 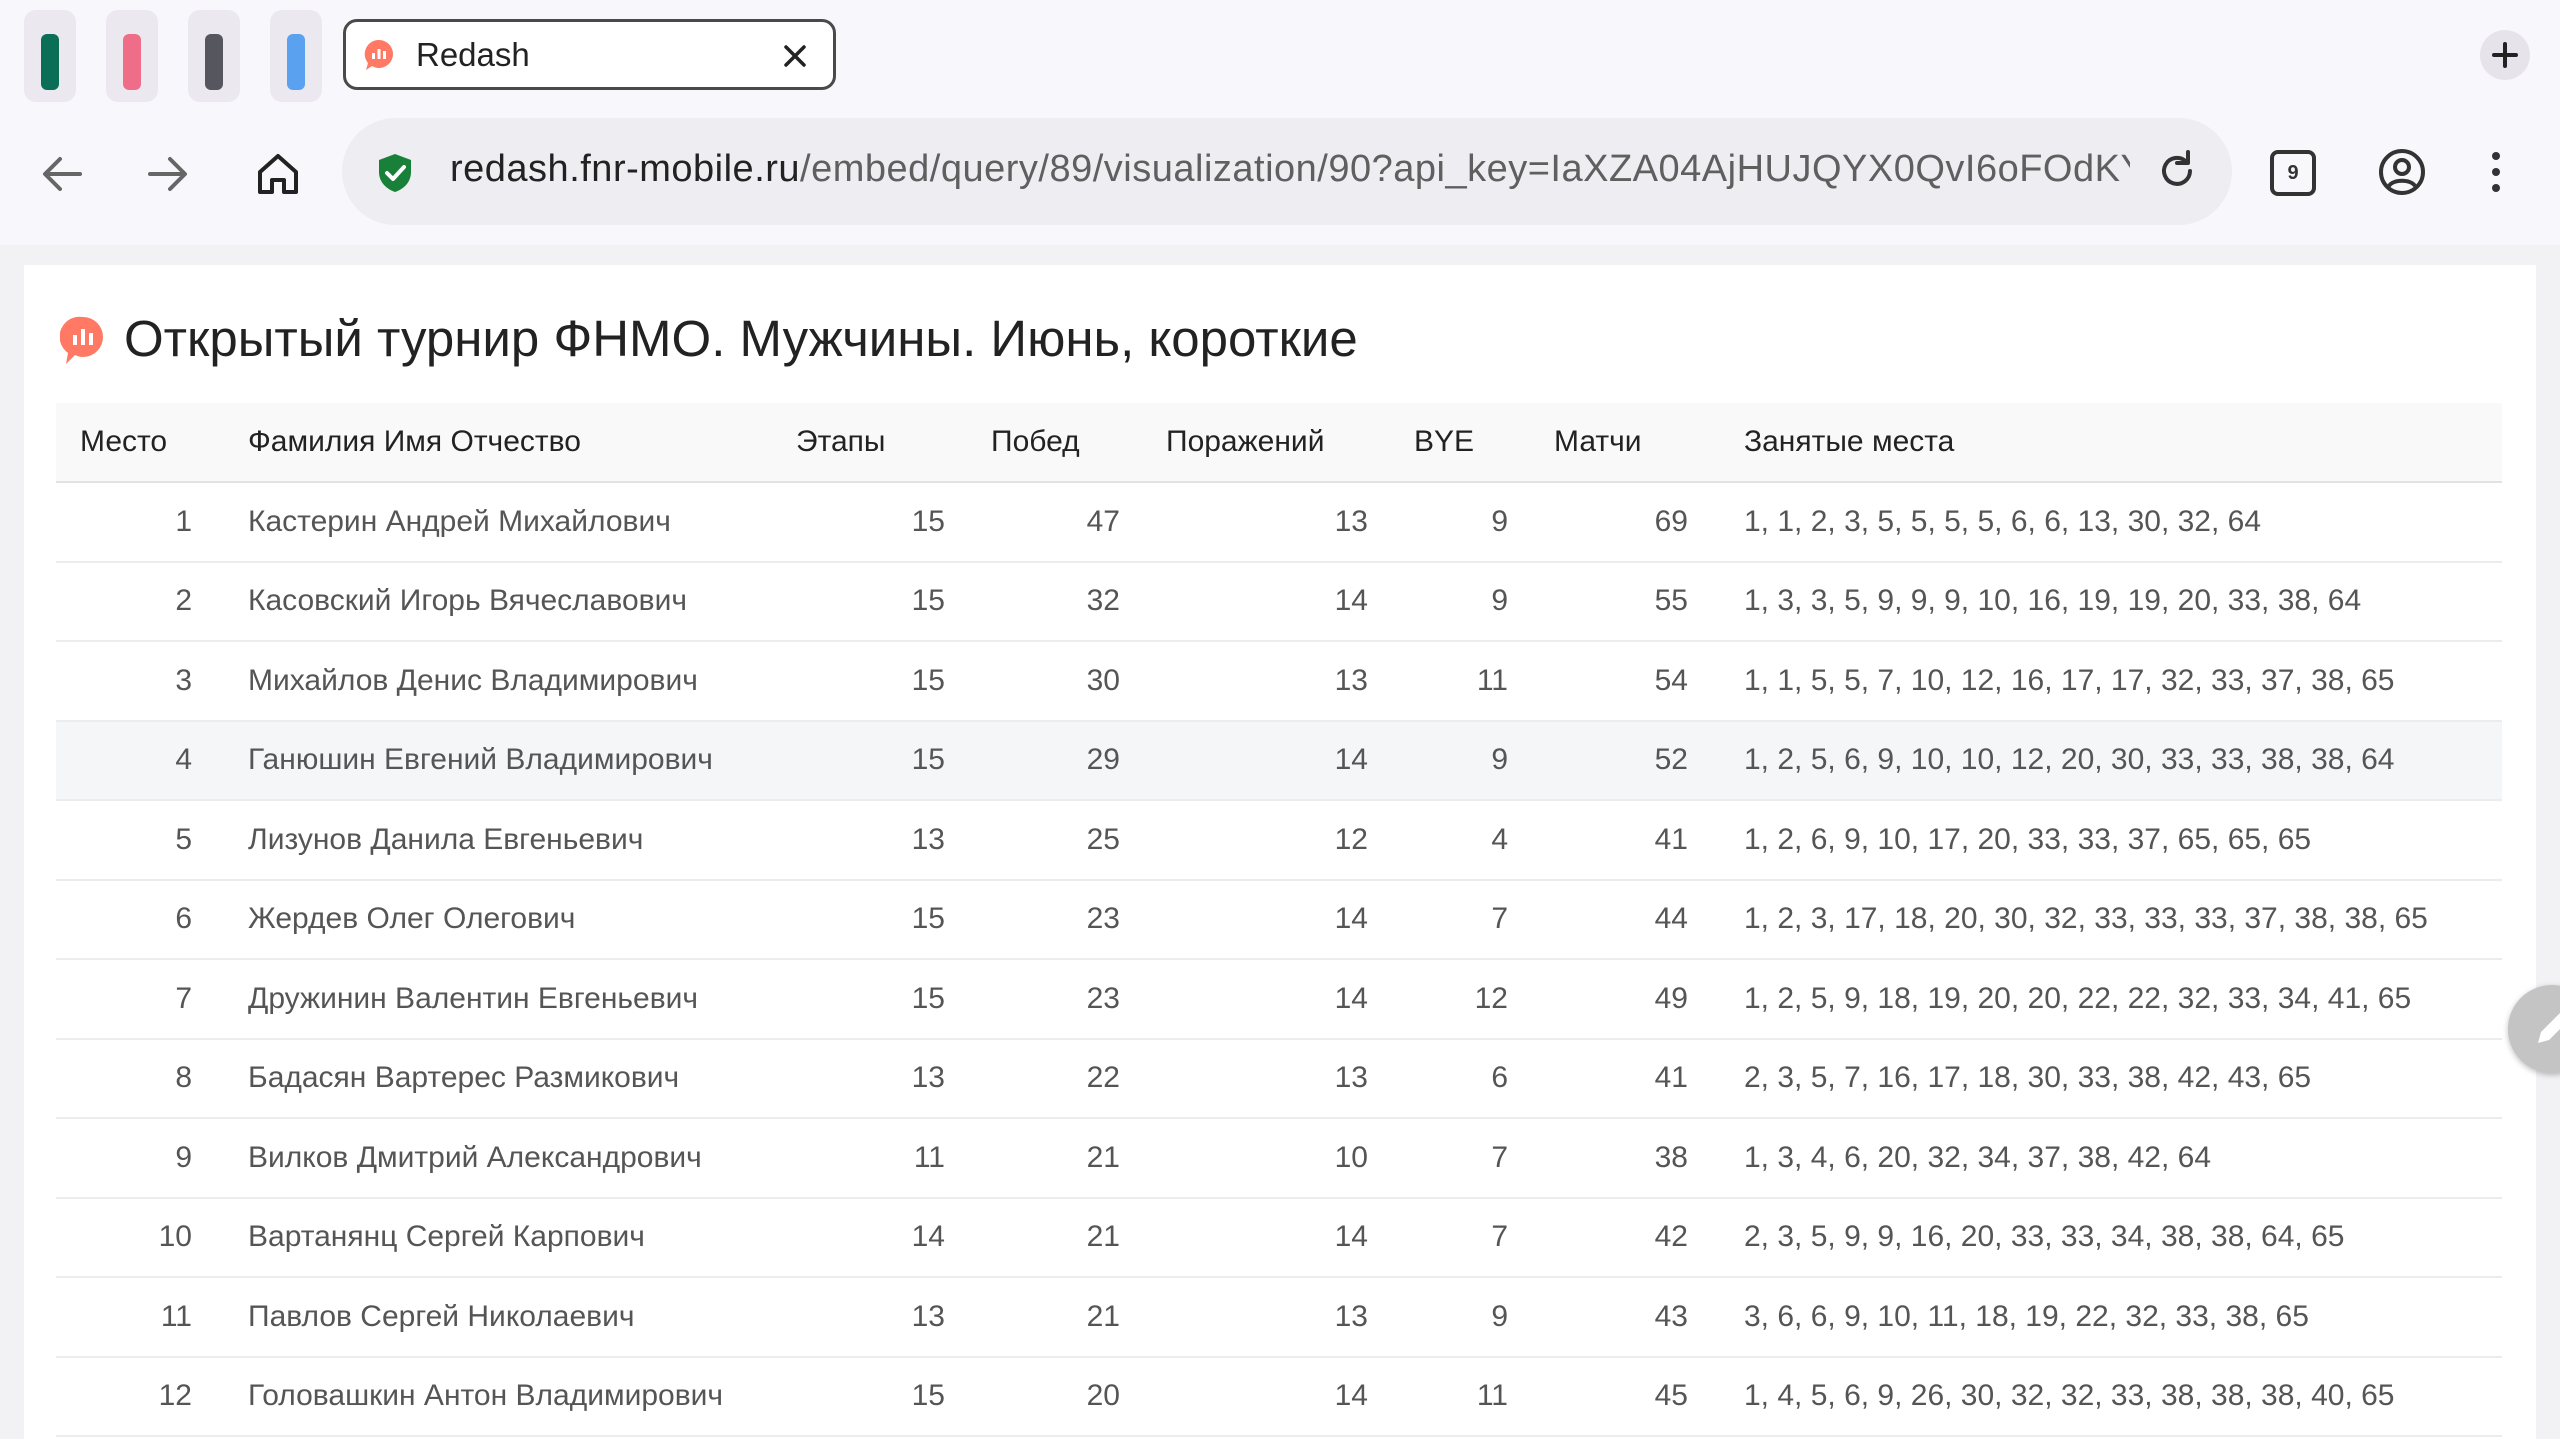 I want to click on cell-stages: 14, so click(x=883, y=1237).